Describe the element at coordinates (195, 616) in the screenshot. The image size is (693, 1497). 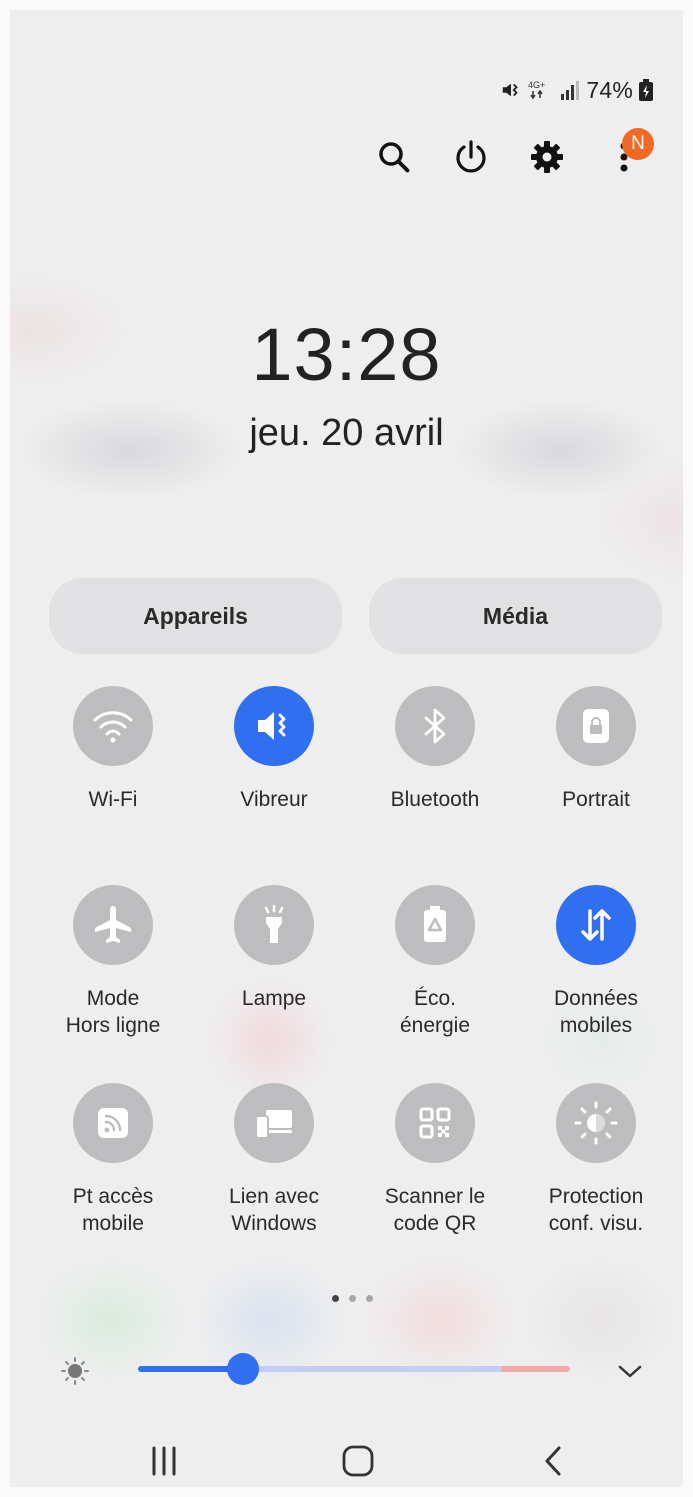
I see `devices-button: Appareils` at that location.